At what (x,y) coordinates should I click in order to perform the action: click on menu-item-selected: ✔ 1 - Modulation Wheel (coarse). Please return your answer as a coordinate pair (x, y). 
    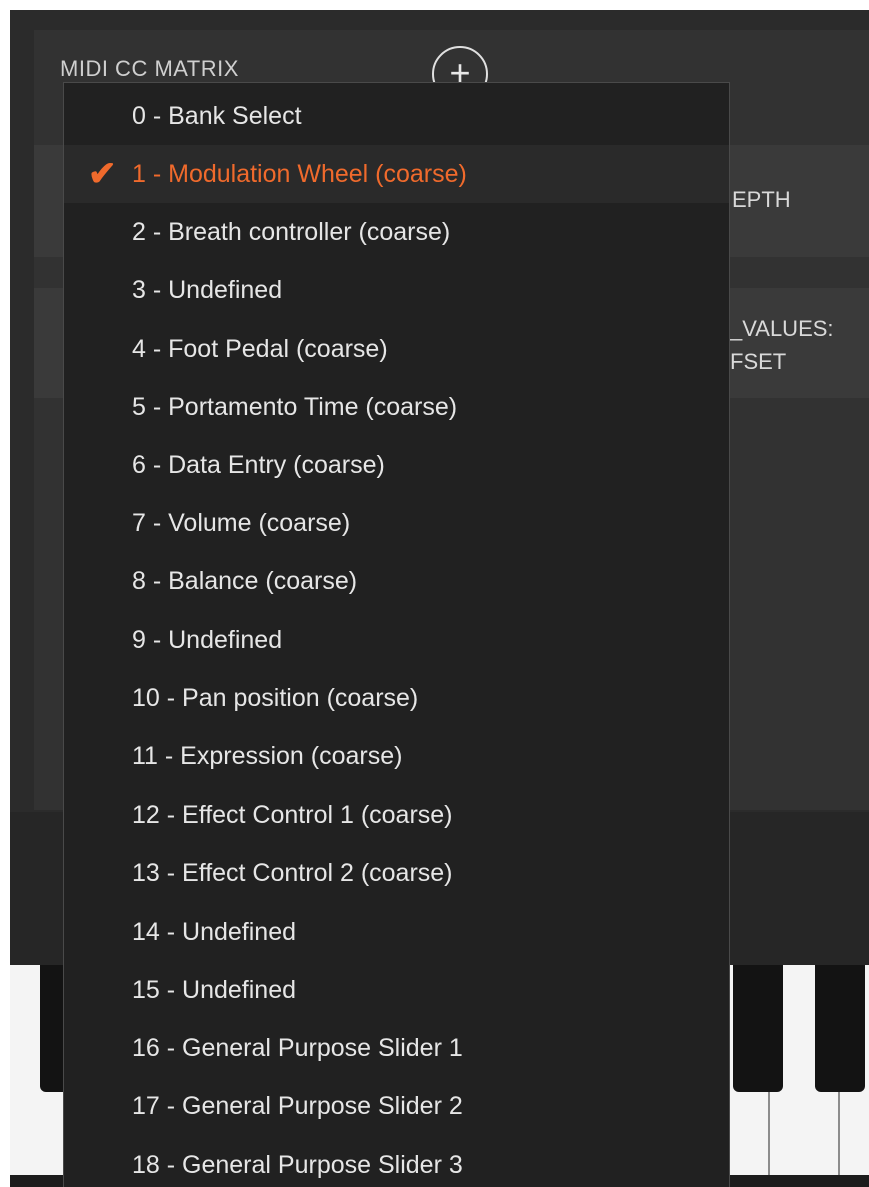
    Looking at the image, I should click on (396, 174).